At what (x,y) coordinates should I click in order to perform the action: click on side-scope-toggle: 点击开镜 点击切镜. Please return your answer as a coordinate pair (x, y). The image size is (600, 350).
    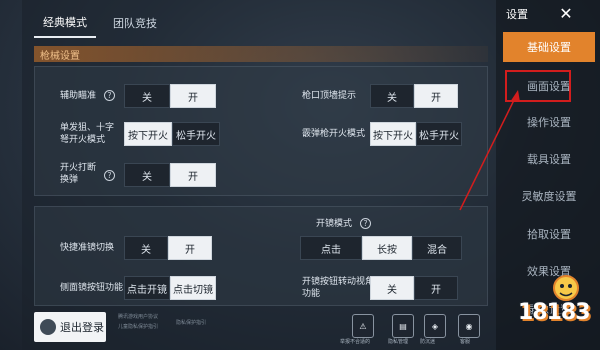
    Looking at the image, I should click on (170, 288).